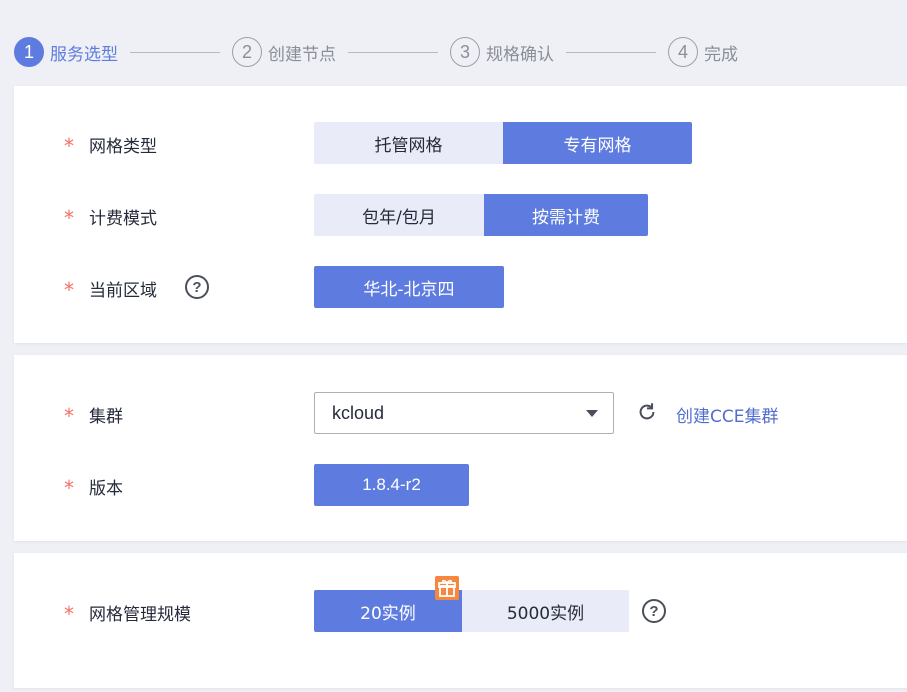 This screenshot has height=692, width=907. I want to click on step-4: 4 完成, so click(703, 52).